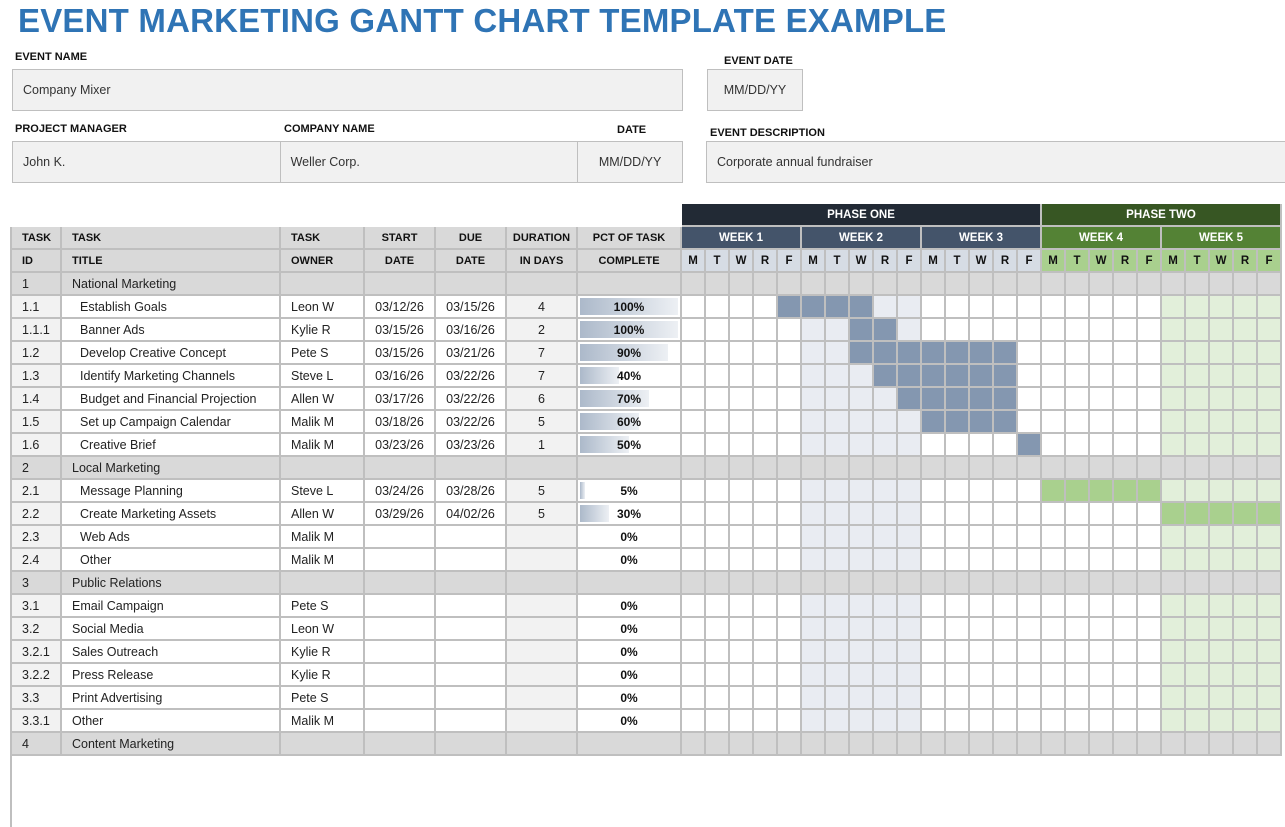  What do you see at coordinates (471, 560) in the screenshot?
I see `due-date` at bounding box center [471, 560].